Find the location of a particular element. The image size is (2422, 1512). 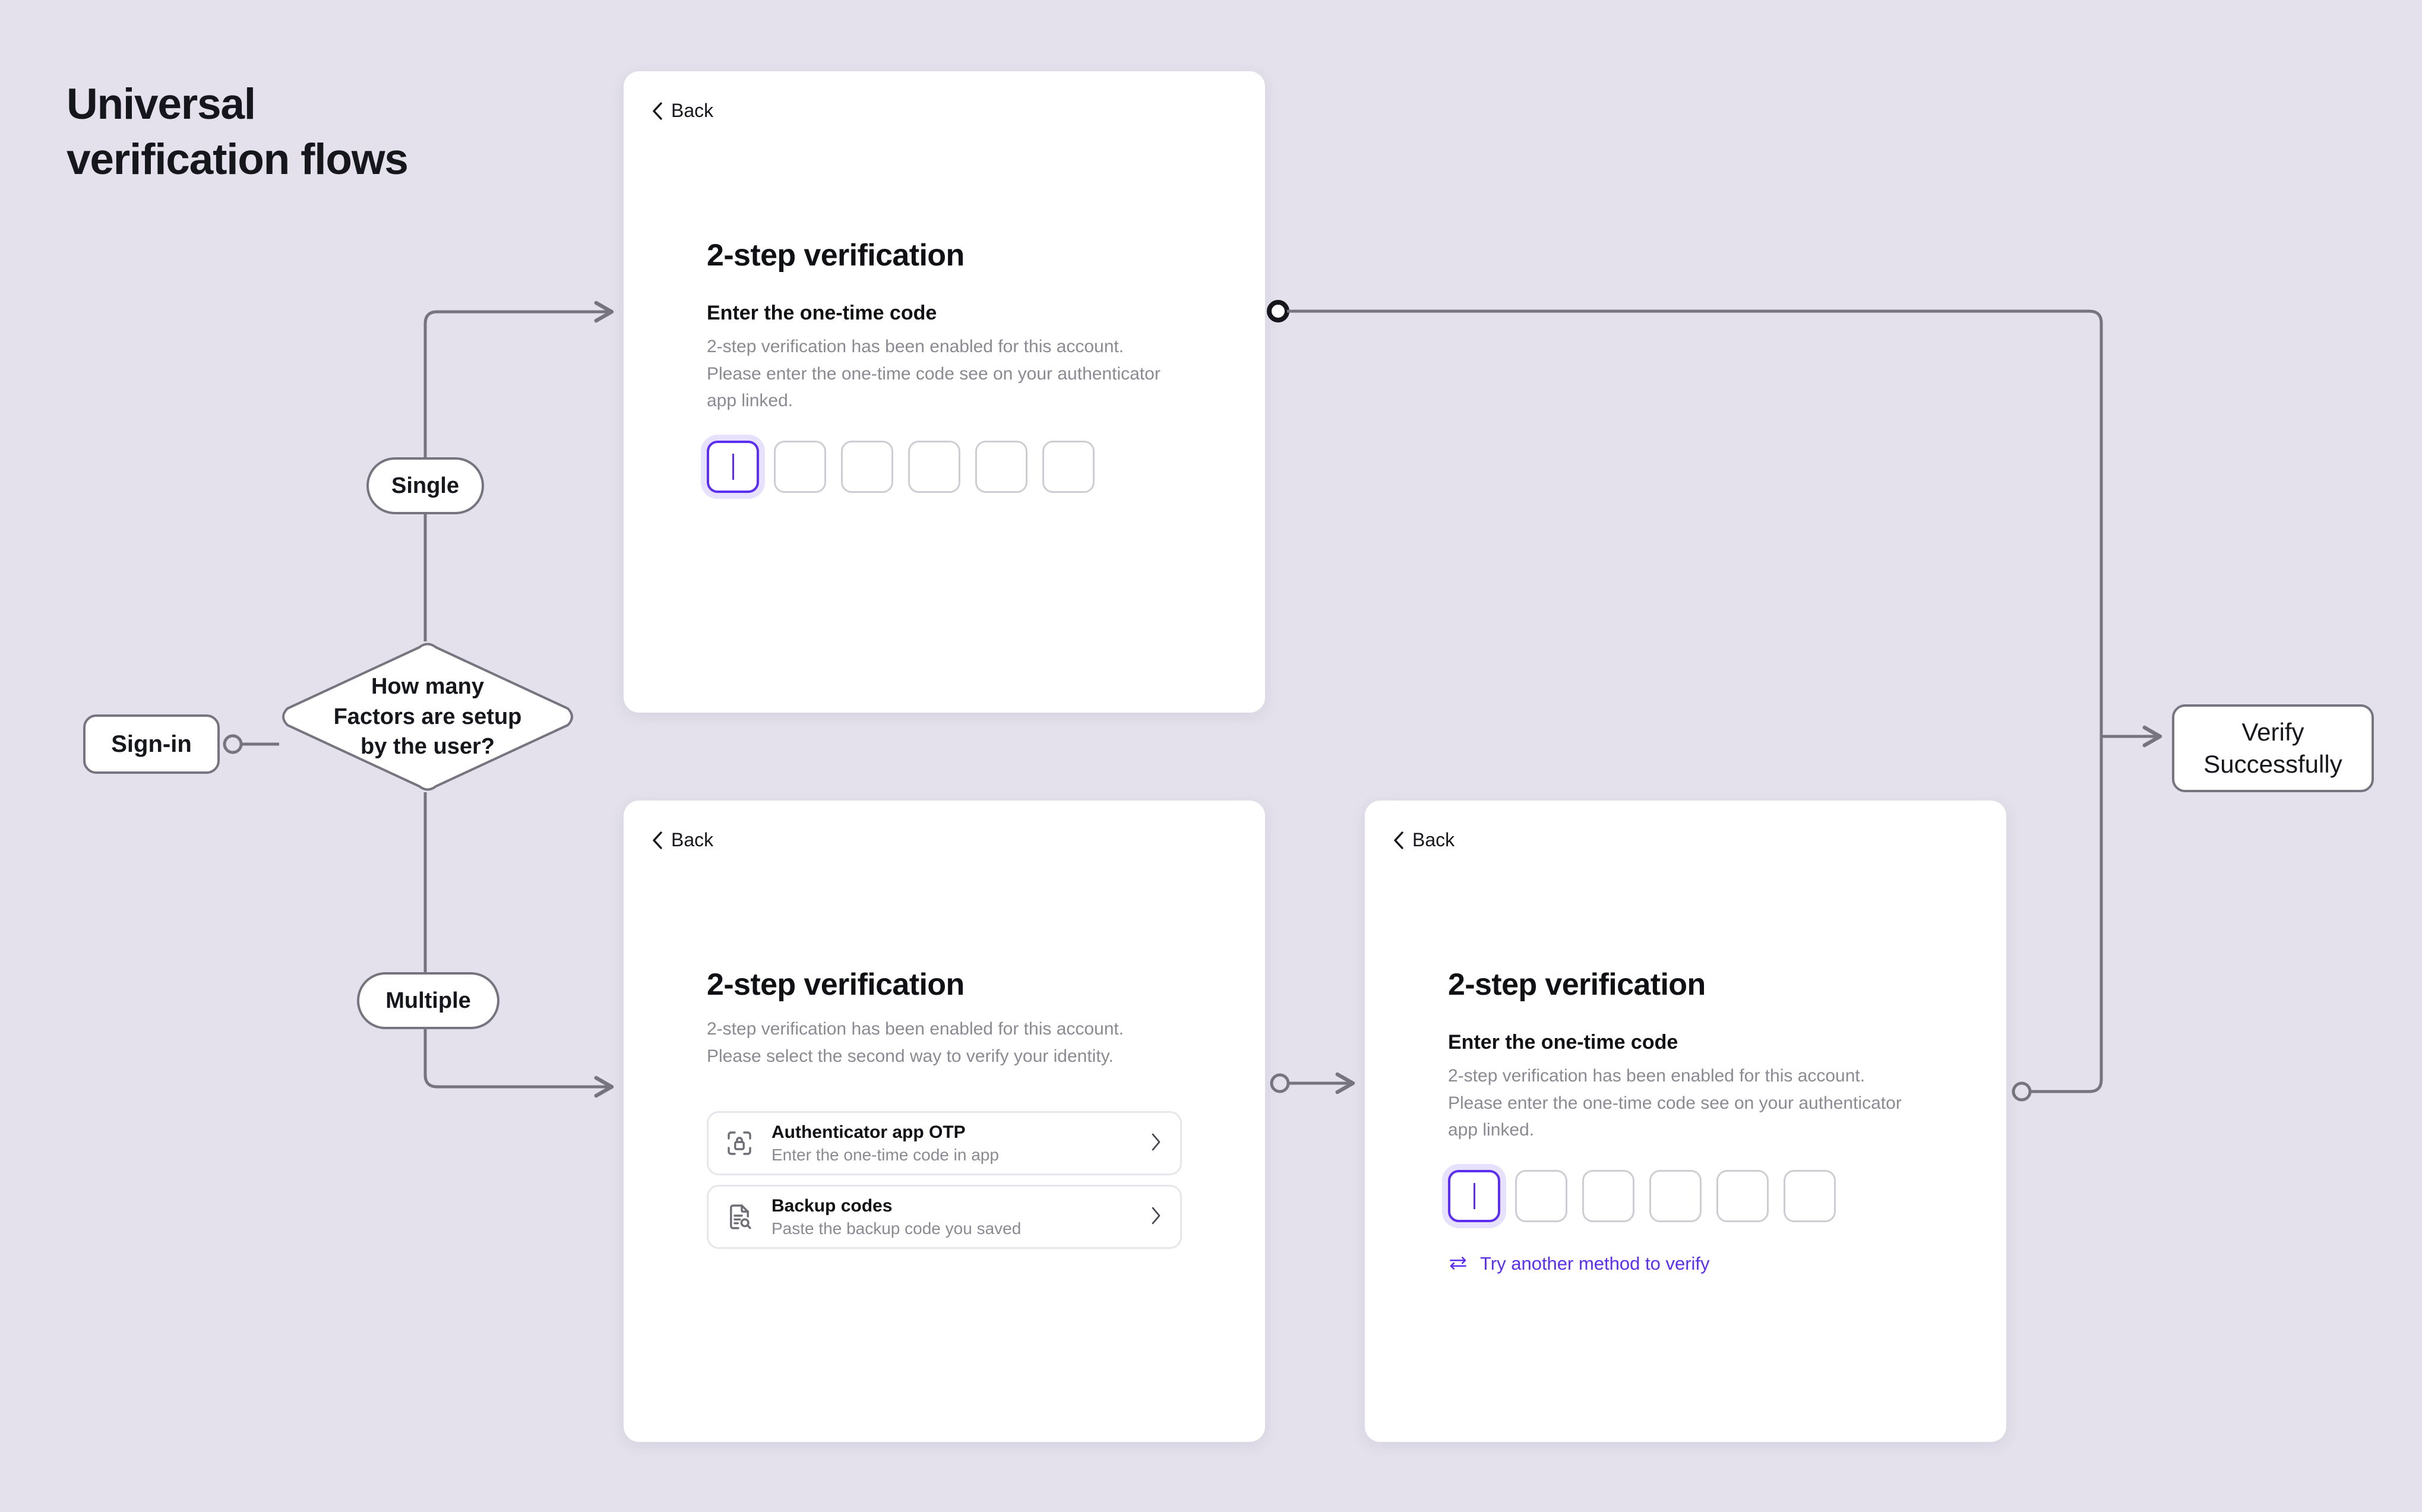

method-title: Authenticator app OTP is located at coordinates (869, 1132).